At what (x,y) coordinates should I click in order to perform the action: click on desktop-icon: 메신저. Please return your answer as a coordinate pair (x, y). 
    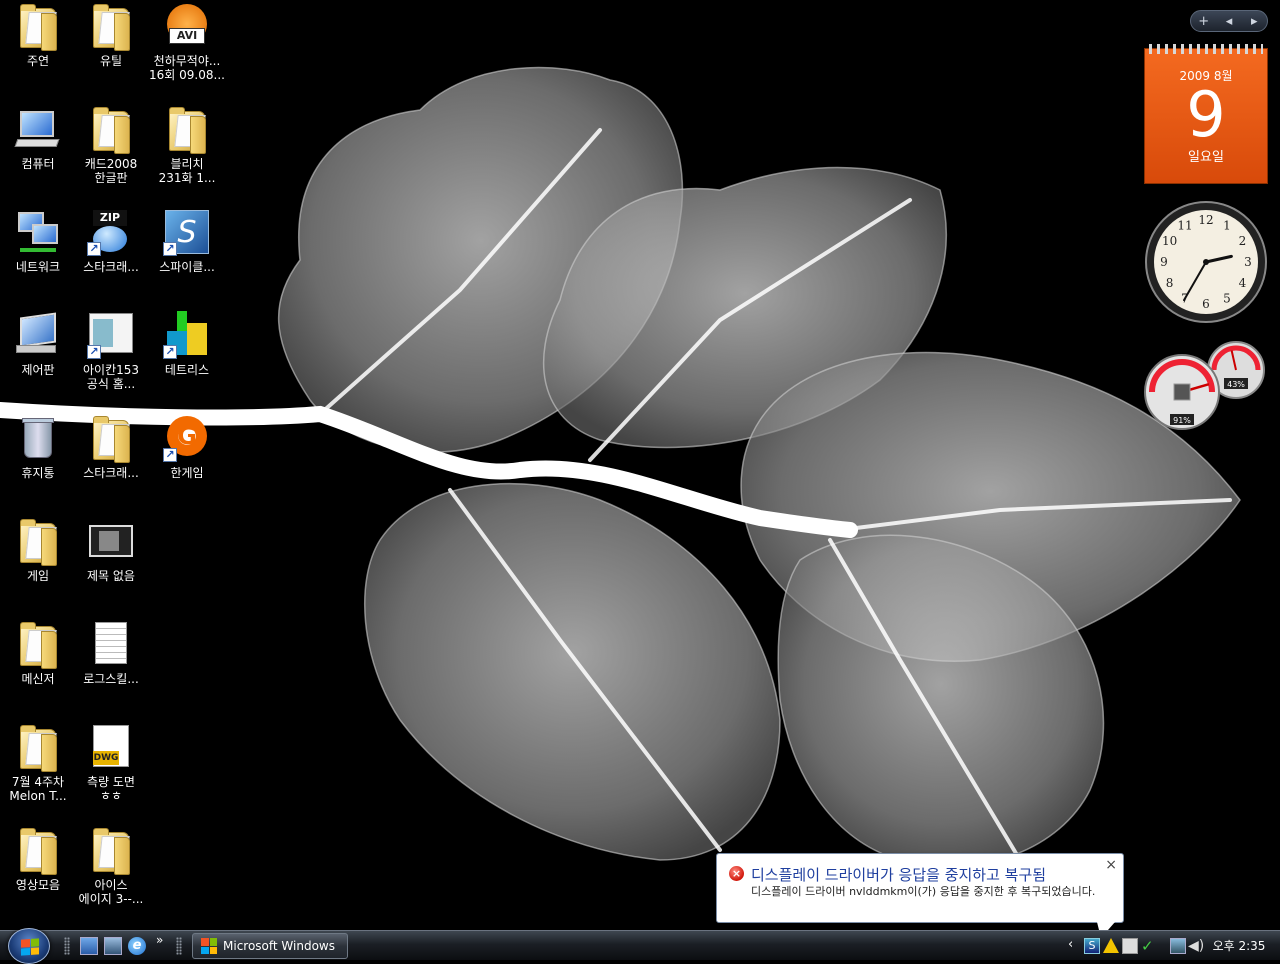
    Looking at the image, I should click on (38, 668).